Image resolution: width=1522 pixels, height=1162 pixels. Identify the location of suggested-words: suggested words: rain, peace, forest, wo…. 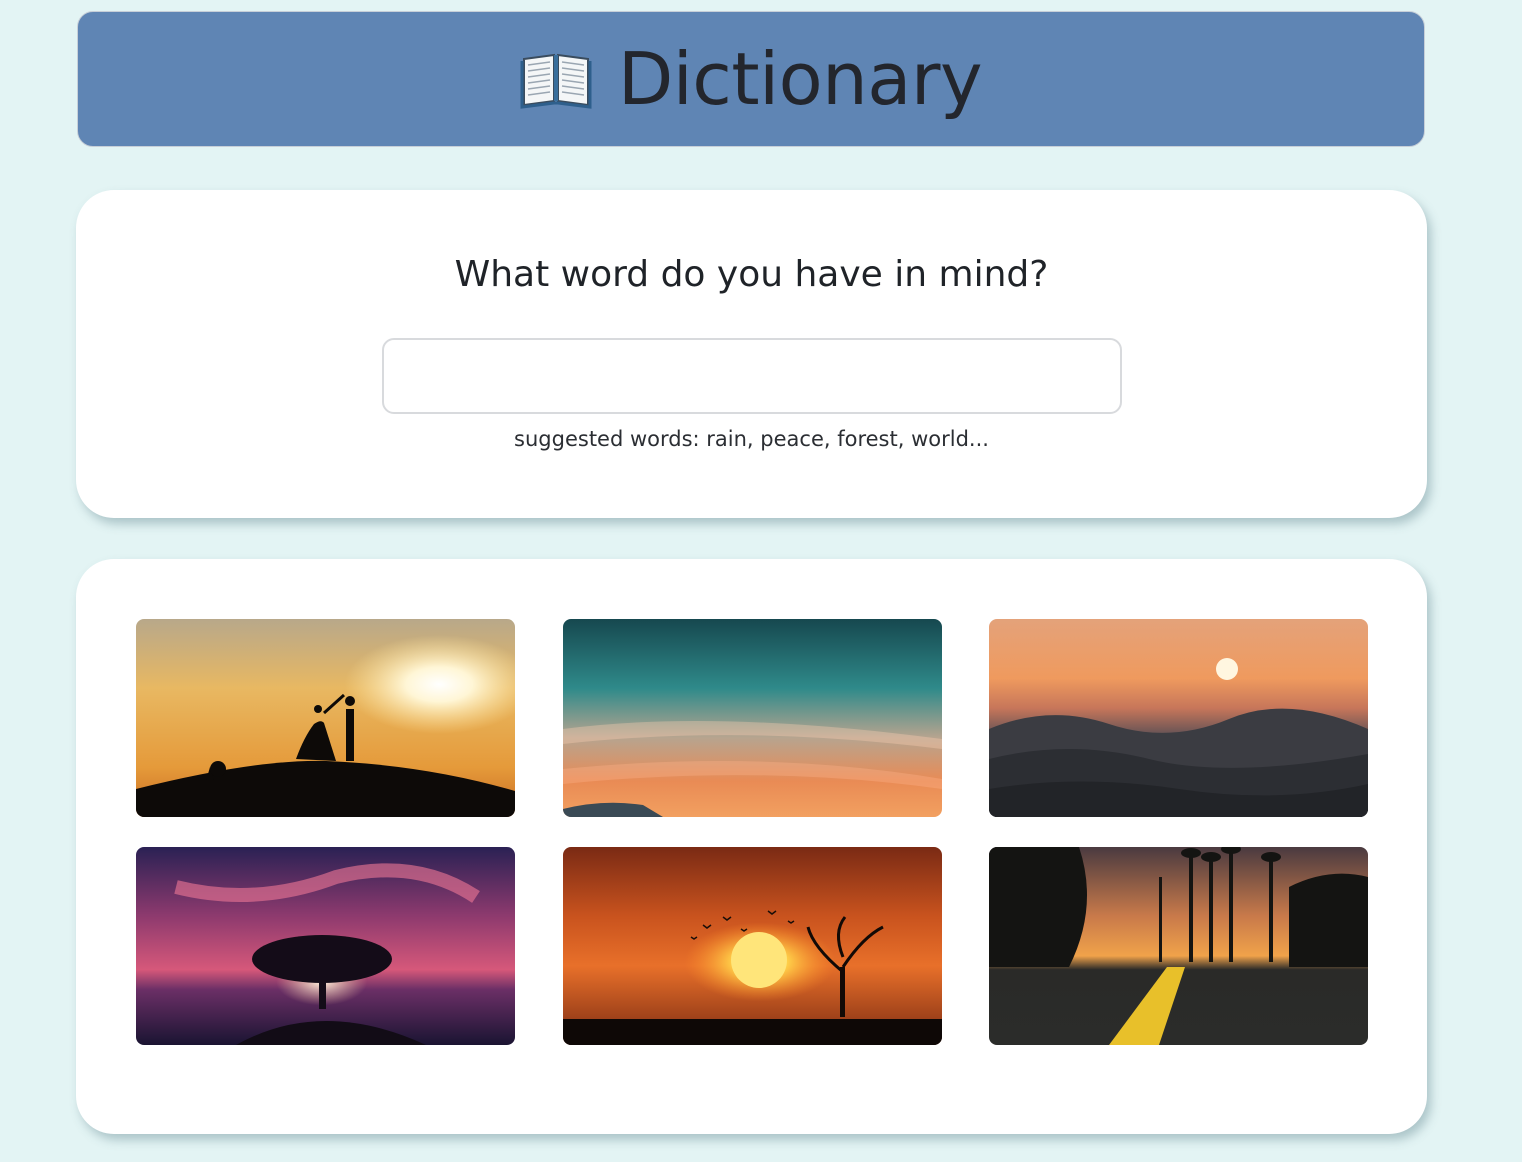
(751, 439).